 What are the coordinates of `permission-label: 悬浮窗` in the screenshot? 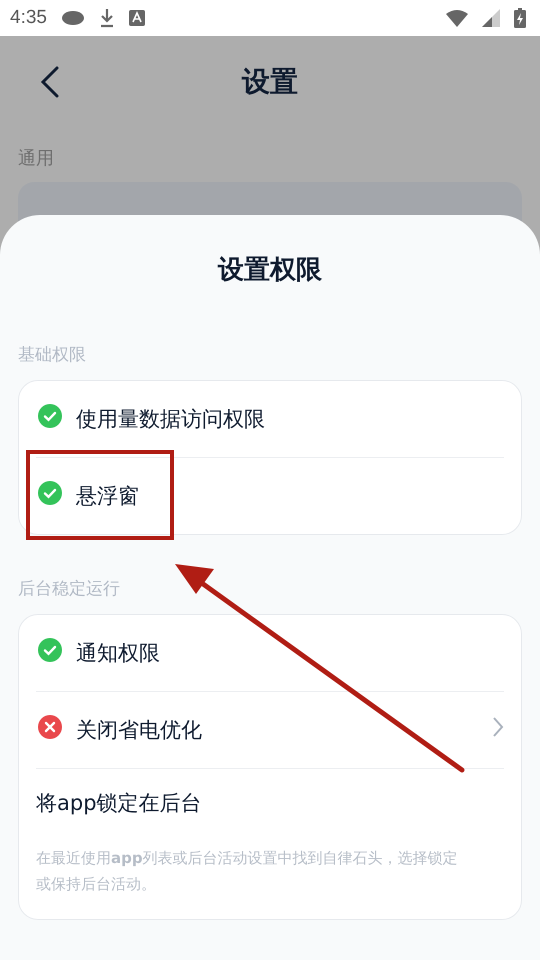 It's located at (107, 496).